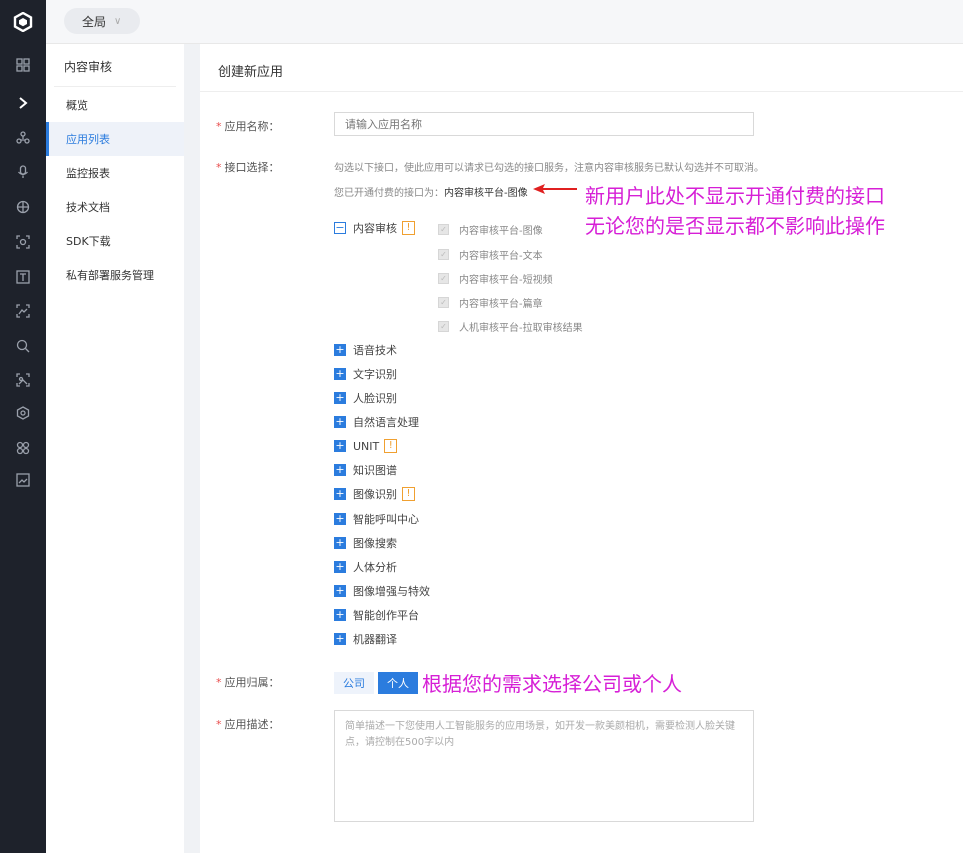 The width and height of the screenshot is (963, 853). Describe the element at coordinates (735, 226) in the screenshot. I see `annotation-line2: 无论您的是否显示都不影响此操作` at that location.